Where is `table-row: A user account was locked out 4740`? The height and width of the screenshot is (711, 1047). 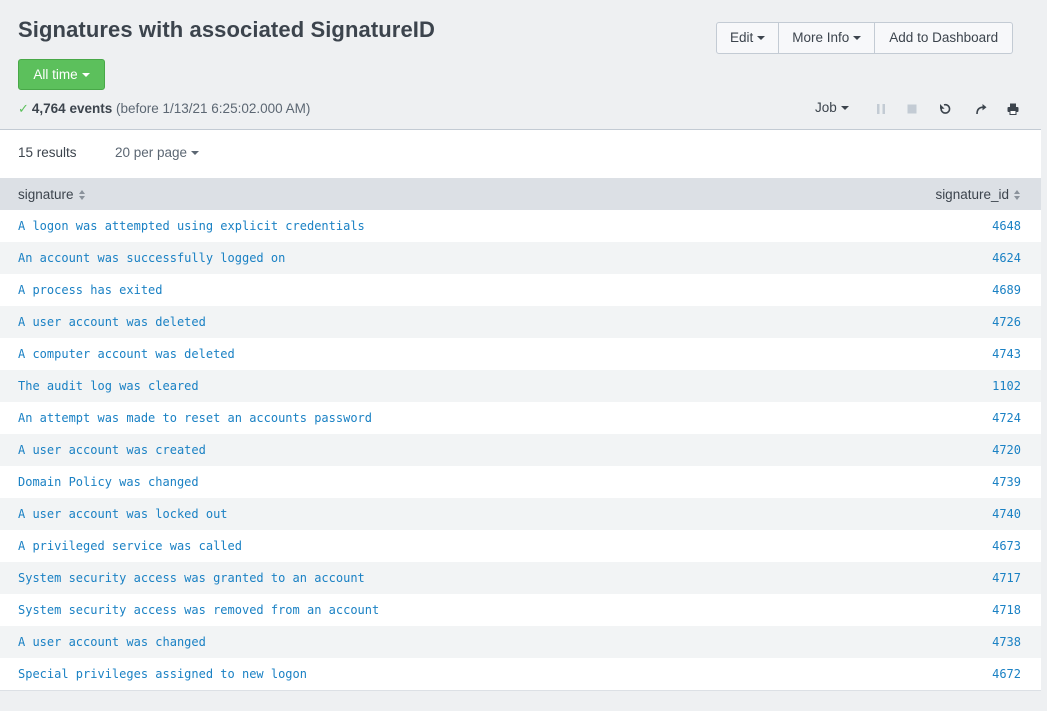
table-row: A user account was locked out 4740 is located at coordinates (520, 514).